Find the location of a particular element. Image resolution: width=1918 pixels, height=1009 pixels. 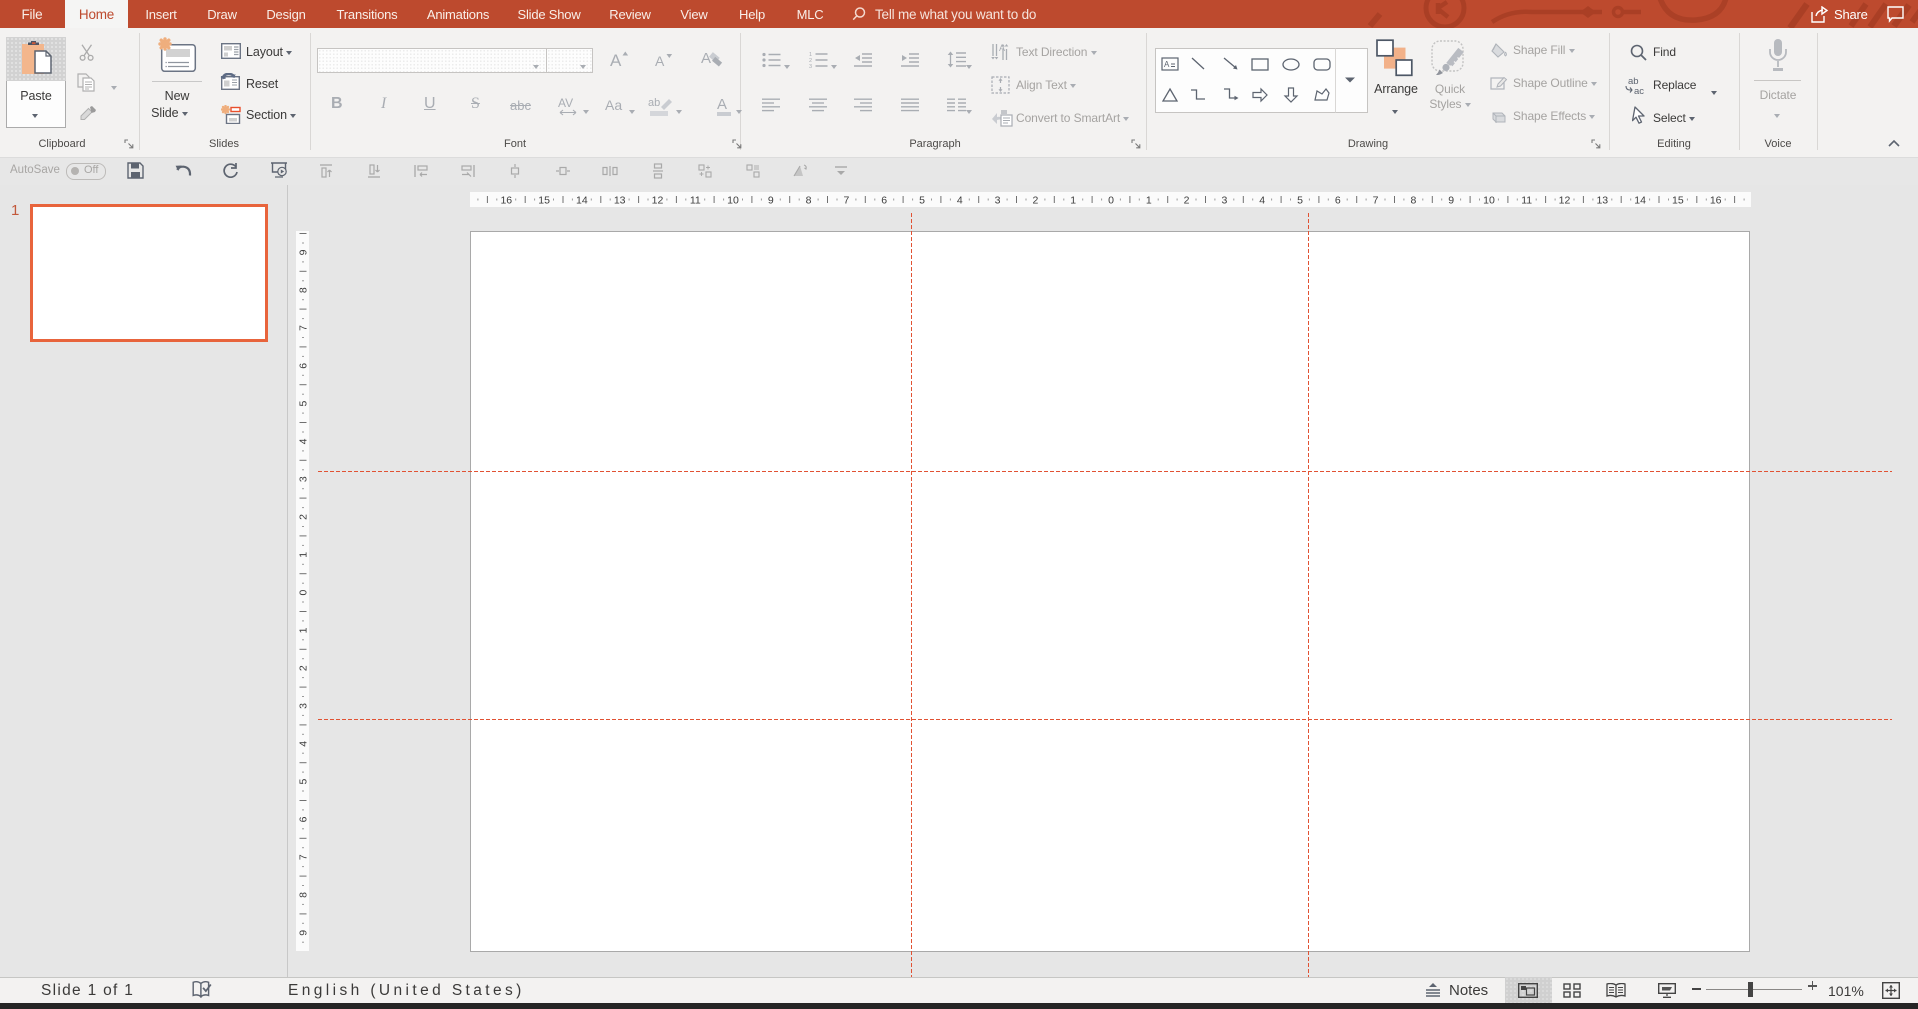

svg-text: AV is located at coordinates (565, 103).